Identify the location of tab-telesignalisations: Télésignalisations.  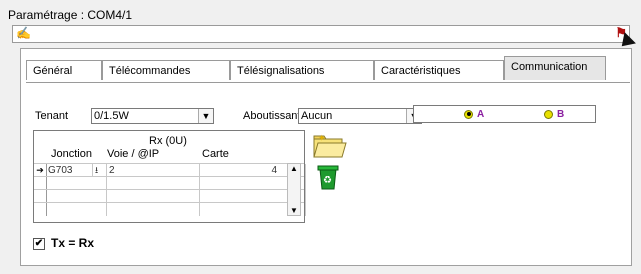
(302, 70).